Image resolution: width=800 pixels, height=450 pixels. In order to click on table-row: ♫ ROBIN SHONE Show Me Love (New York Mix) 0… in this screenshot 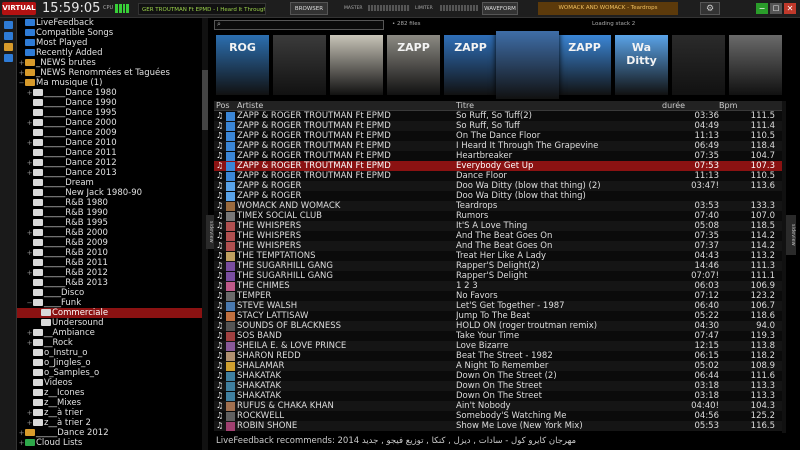, I will do `click(498, 426)`.